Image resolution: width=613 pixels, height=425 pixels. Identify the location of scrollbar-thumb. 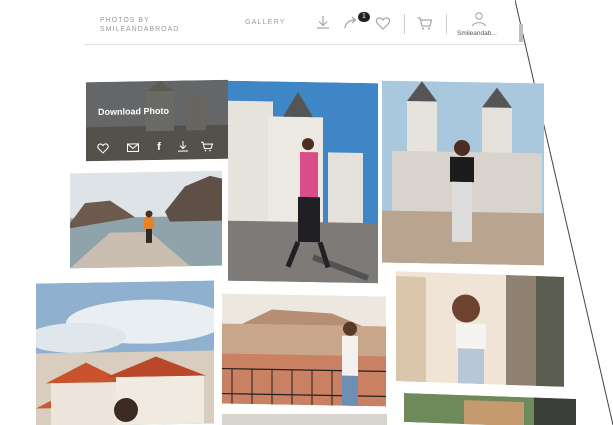
(521, 33).